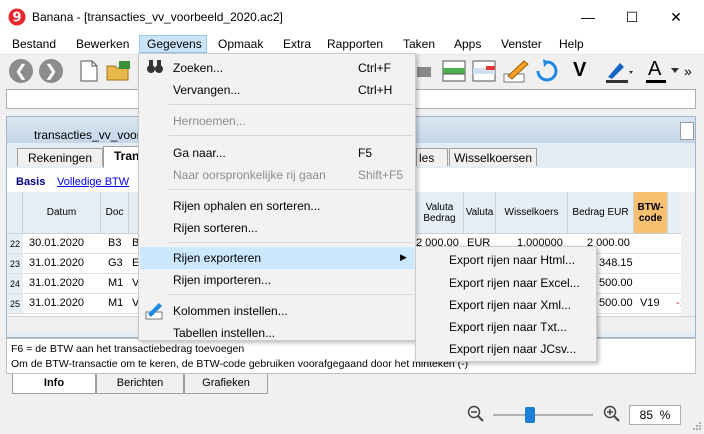  I want to click on tab-btw-codes: les, so click(432, 157).